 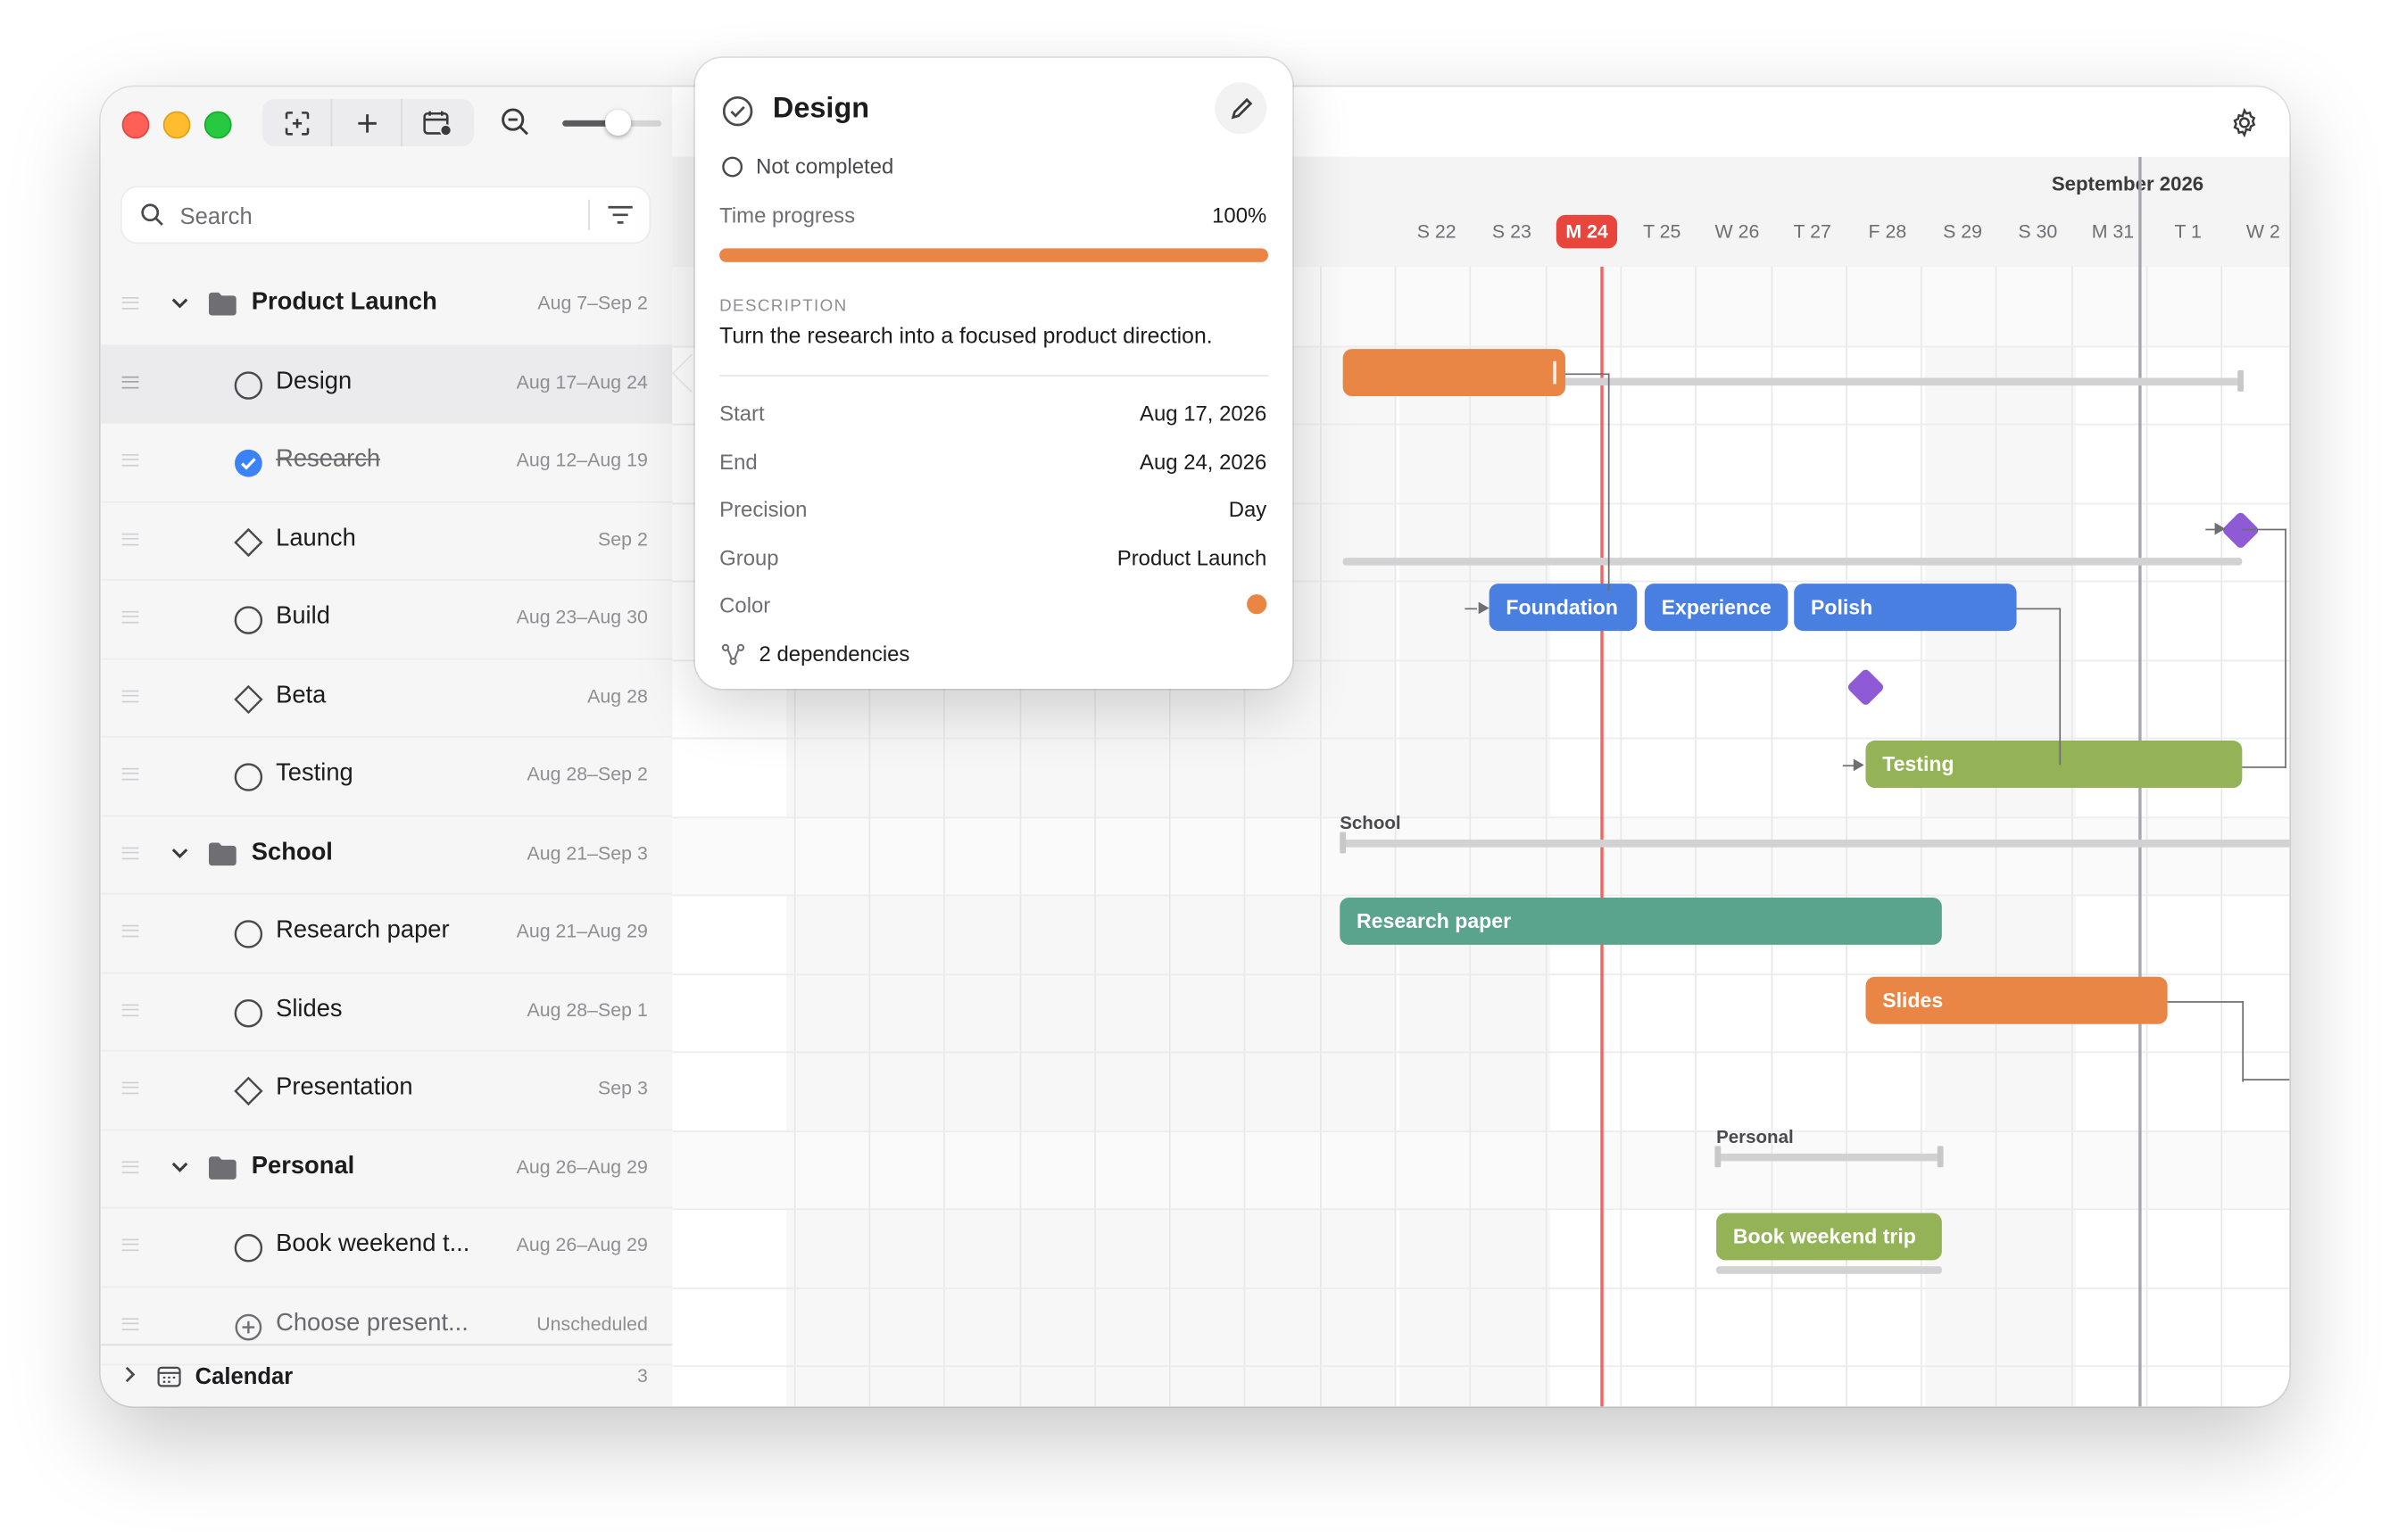 I want to click on day-label: S 22, so click(x=1436, y=232).